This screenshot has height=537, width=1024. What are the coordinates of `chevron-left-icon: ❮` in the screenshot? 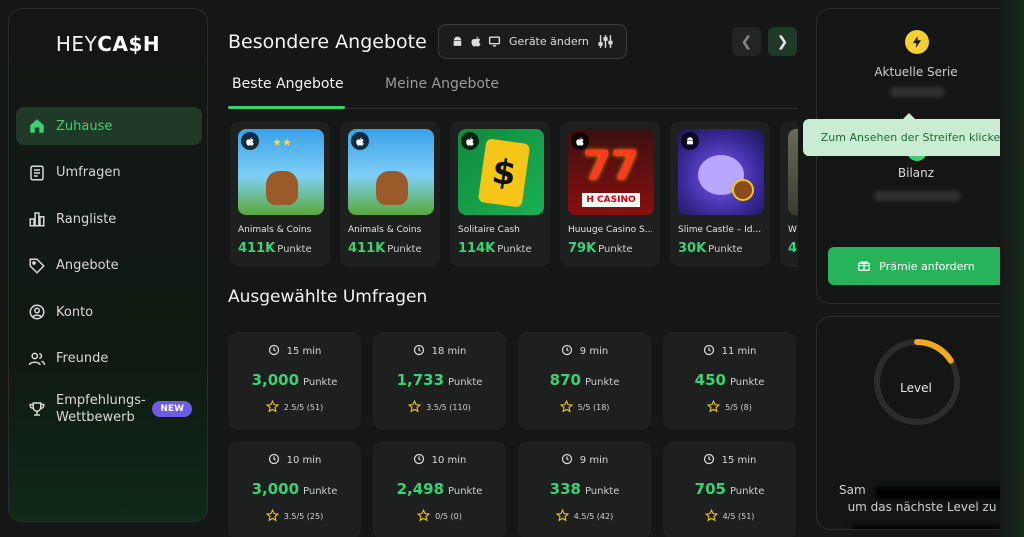 It's located at (746, 41).